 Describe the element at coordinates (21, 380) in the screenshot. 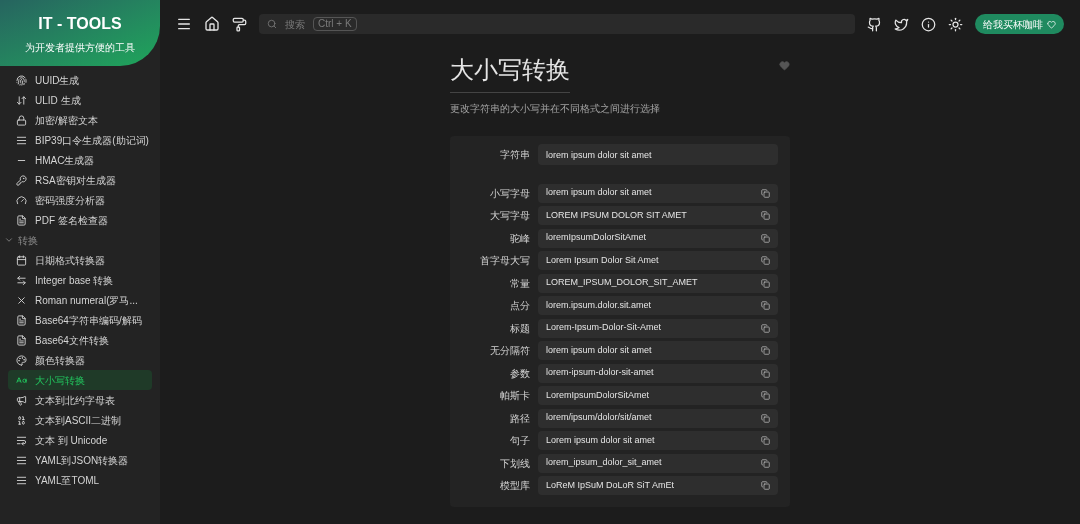

I see `text-case-icon` at that location.